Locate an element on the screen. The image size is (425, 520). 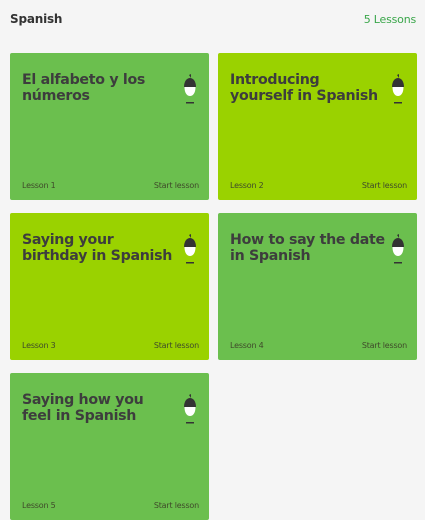
lesson-number: Lesson 3 is located at coordinates (39, 345).